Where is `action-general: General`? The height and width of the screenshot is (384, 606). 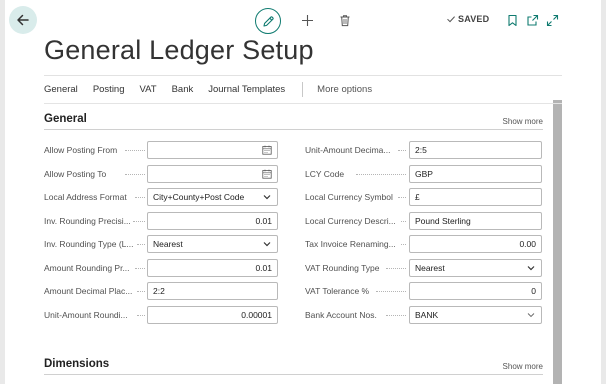 action-general: General is located at coordinates (61, 89).